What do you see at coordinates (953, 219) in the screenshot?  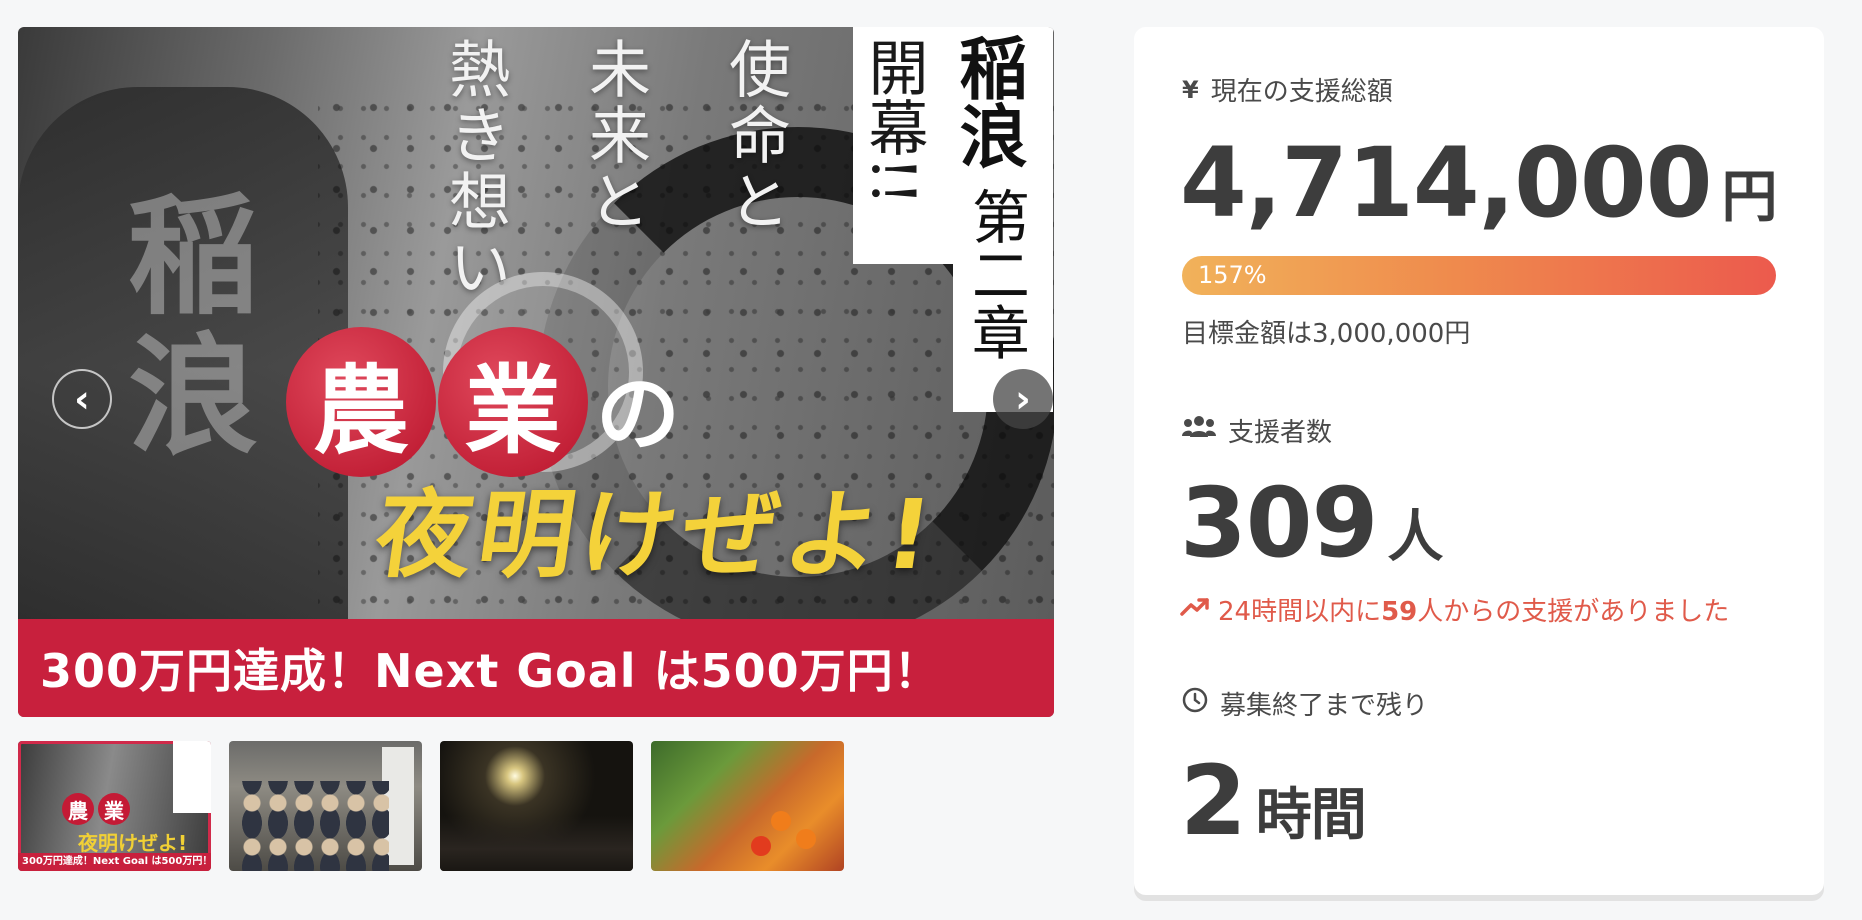 I see `title-card: 開幕!! 稲浪 第二章` at bounding box center [953, 219].